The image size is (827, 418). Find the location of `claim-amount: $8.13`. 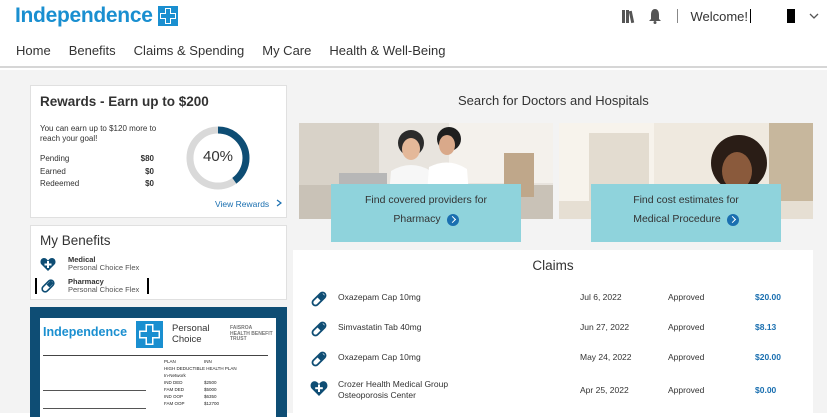

claim-amount: $8.13 is located at coordinates (766, 327).